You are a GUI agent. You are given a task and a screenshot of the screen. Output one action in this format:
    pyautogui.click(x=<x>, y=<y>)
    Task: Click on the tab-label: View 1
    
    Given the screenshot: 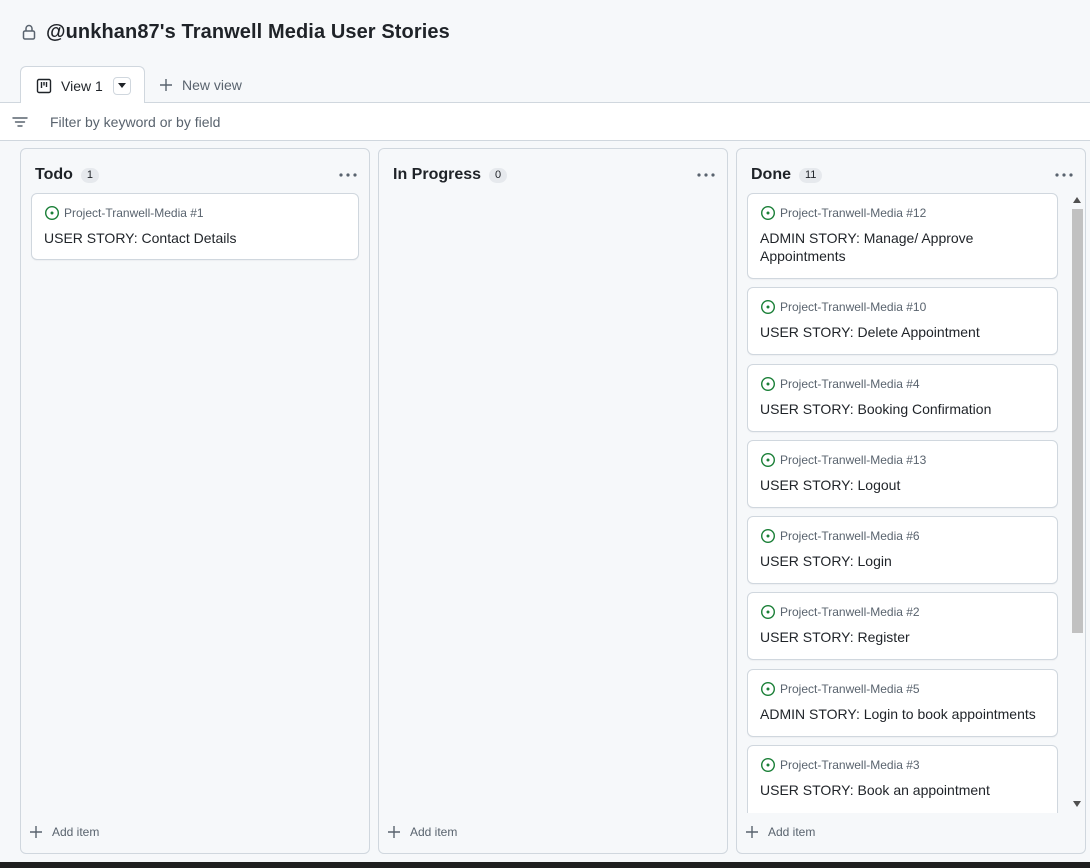 What is the action you would take?
    pyautogui.click(x=82, y=85)
    